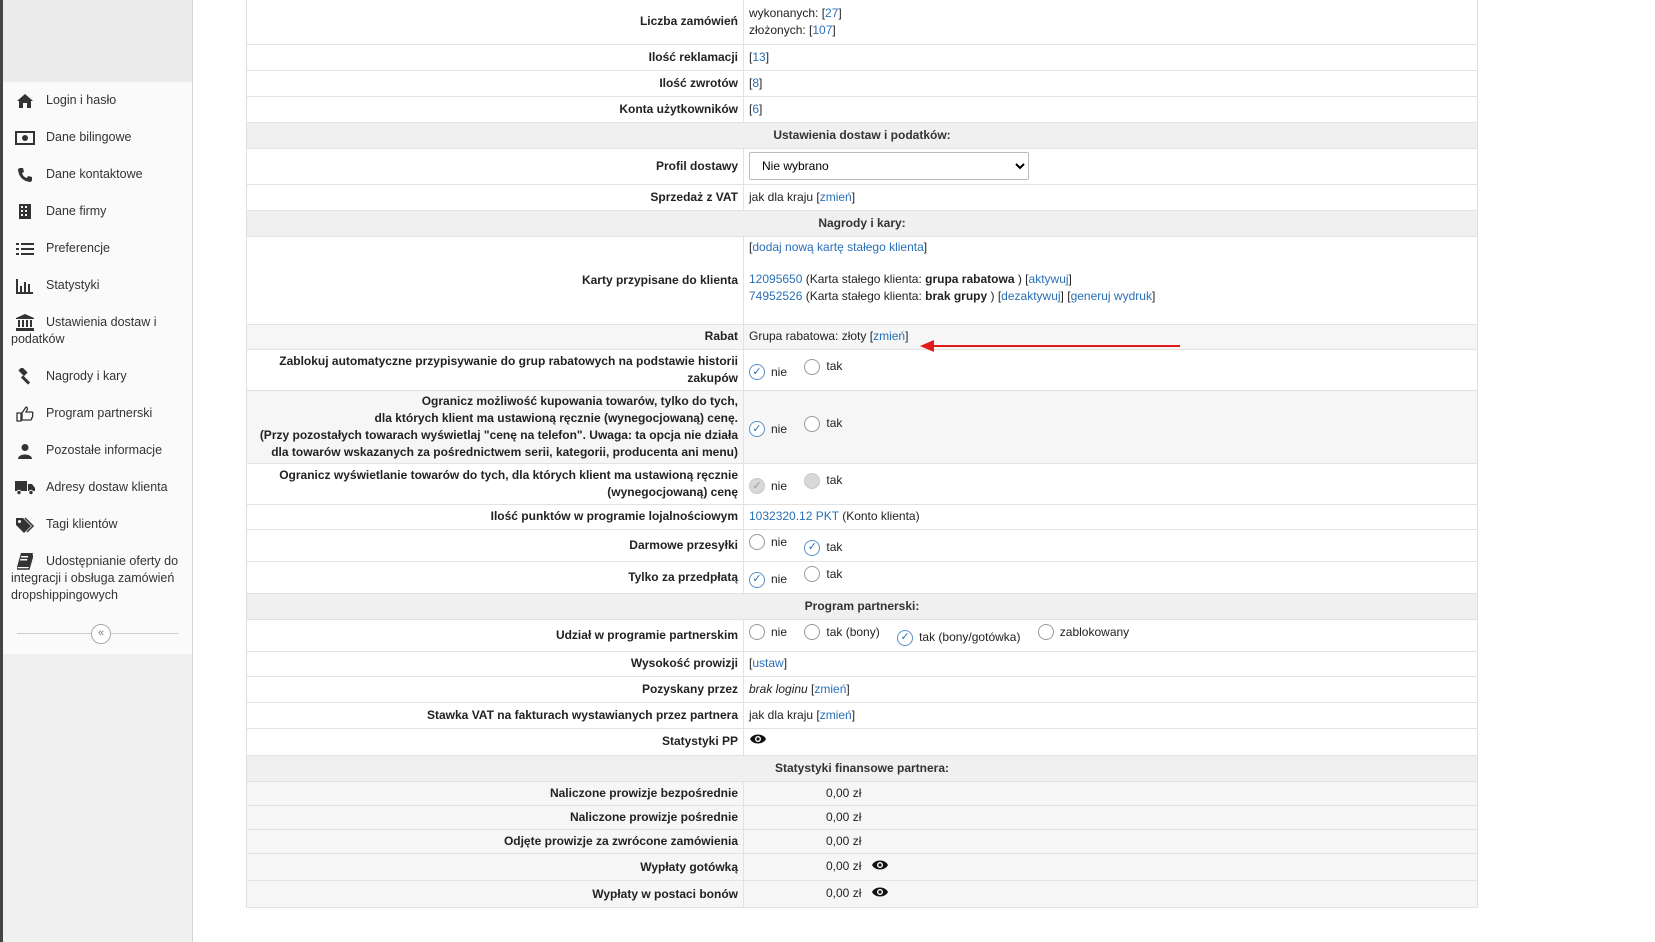 This screenshot has height=942, width=1655. What do you see at coordinates (808, 336) in the screenshot?
I see `static-text: Grupa rabatowa: złoty` at bounding box center [808, 336].